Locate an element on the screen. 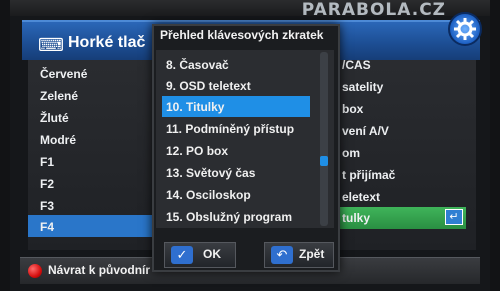  popup-list-item: 12. PO box is located at coordinates (239, 151).